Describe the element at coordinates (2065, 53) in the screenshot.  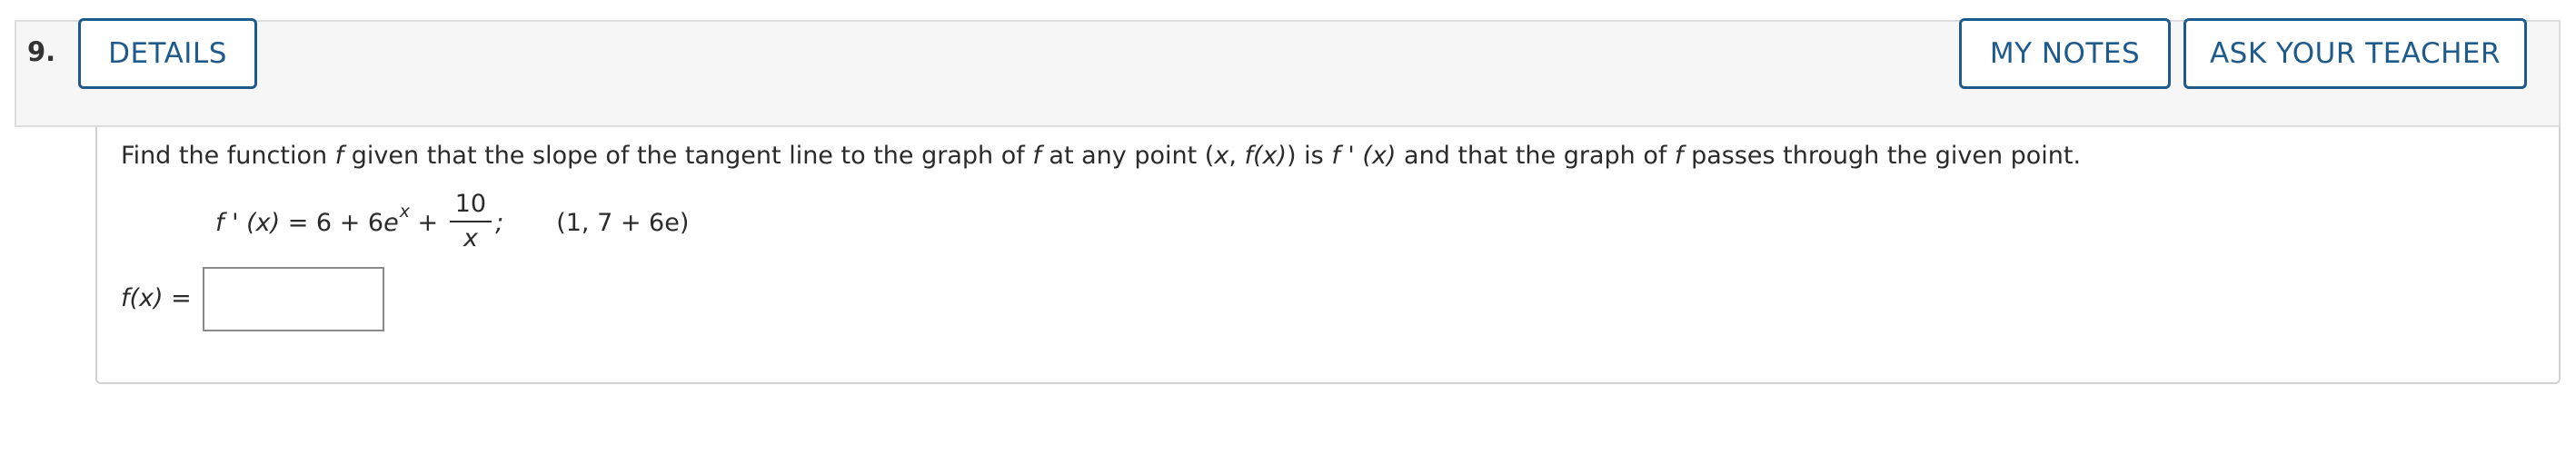
I see `my-notes-button: MY NOTES` at that location.